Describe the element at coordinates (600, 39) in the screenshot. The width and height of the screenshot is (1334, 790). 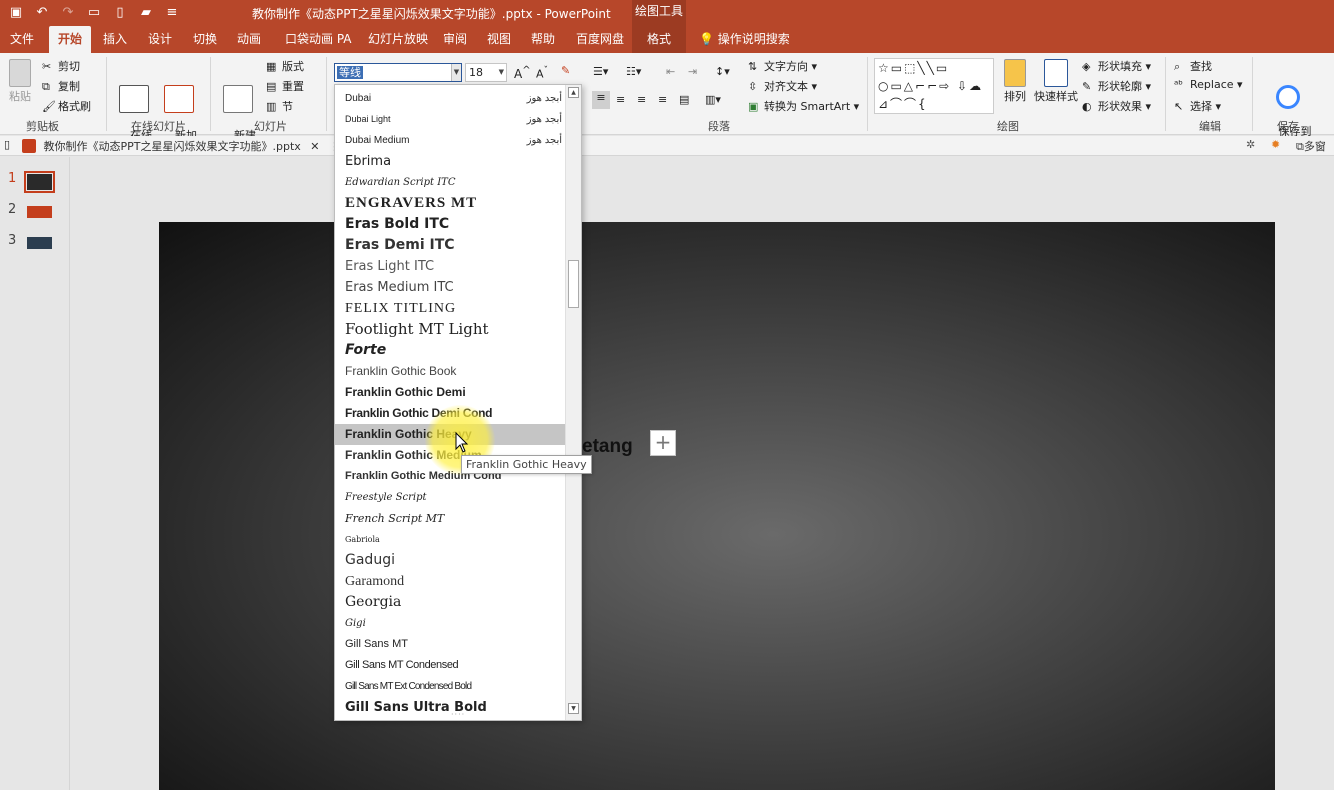
I see `tab-baidu-pan: 百度网盘` at that location.